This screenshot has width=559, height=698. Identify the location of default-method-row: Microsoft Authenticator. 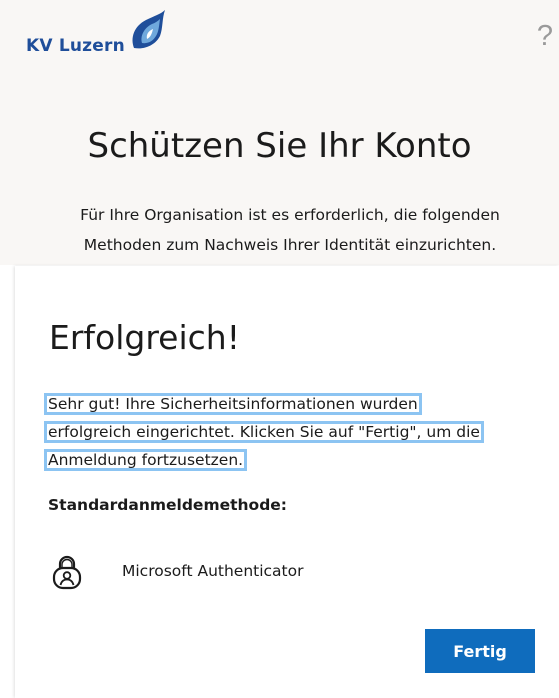
(211, 571).